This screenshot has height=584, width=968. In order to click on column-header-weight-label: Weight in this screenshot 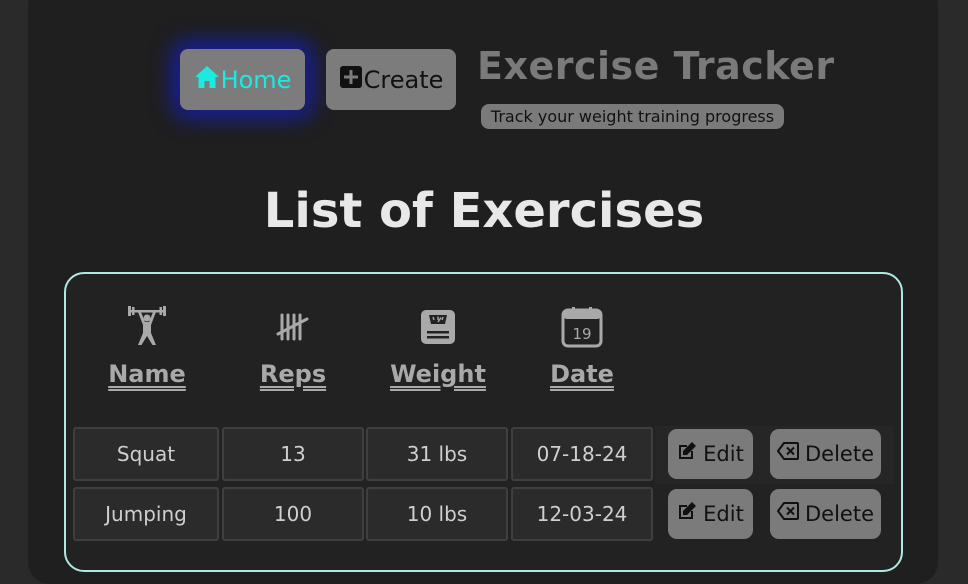, I will do `click(438, 374)`.